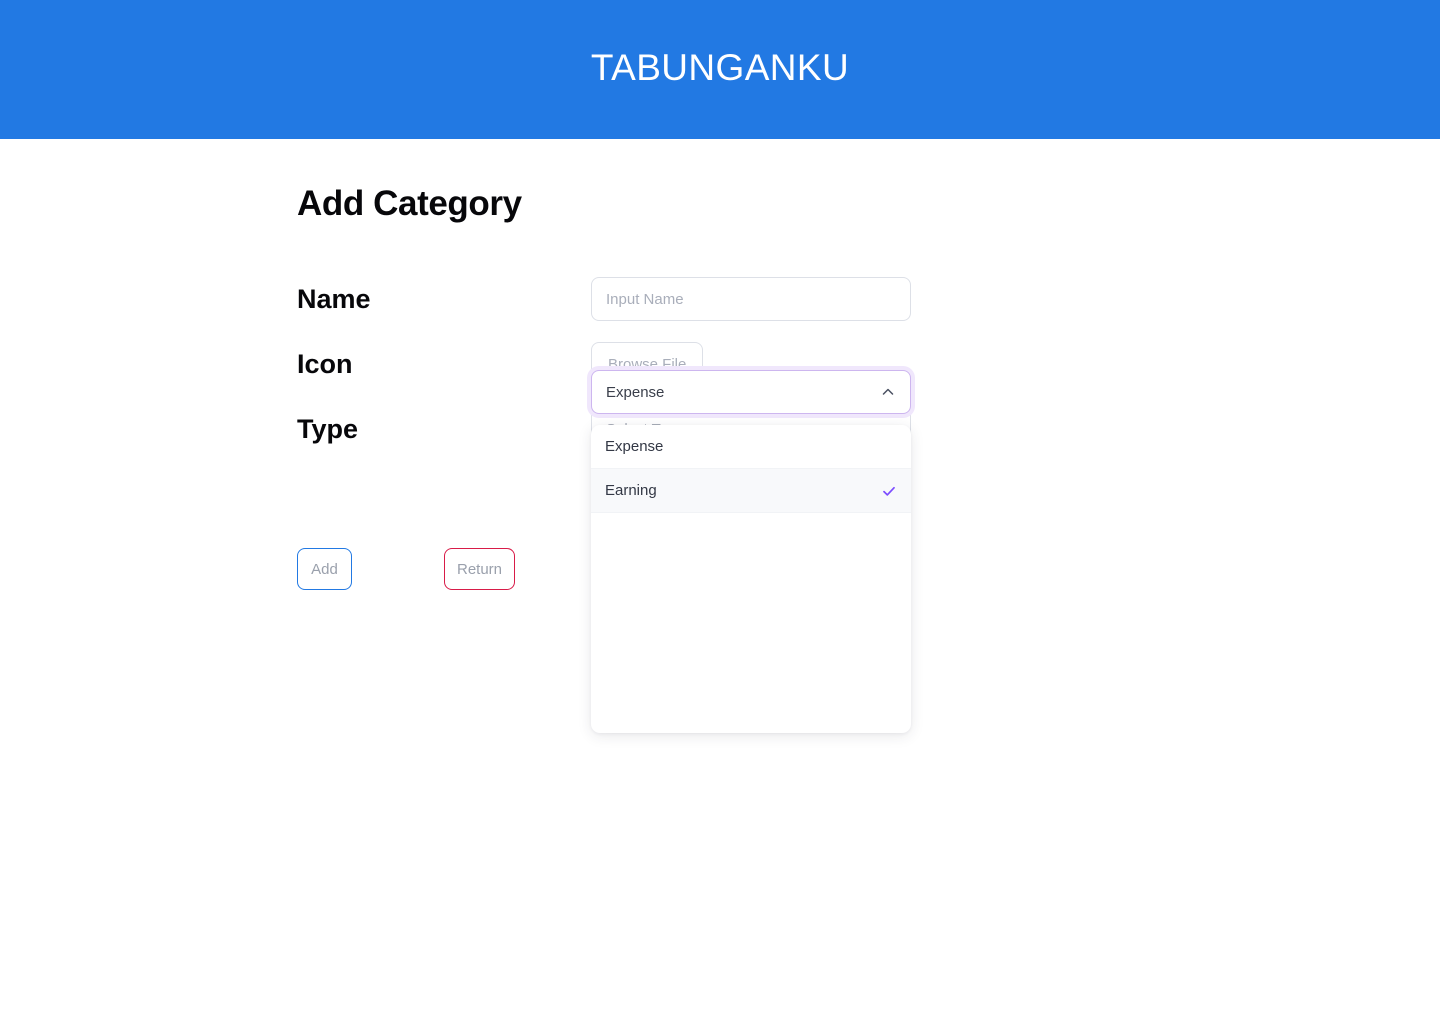 The width and height of the screenshot is (1440, 1024). What do you see at coordinates (751, 447) in the screenshot?
I see `dropdown-option-expense: Expense` at bounding box center [751, 447].